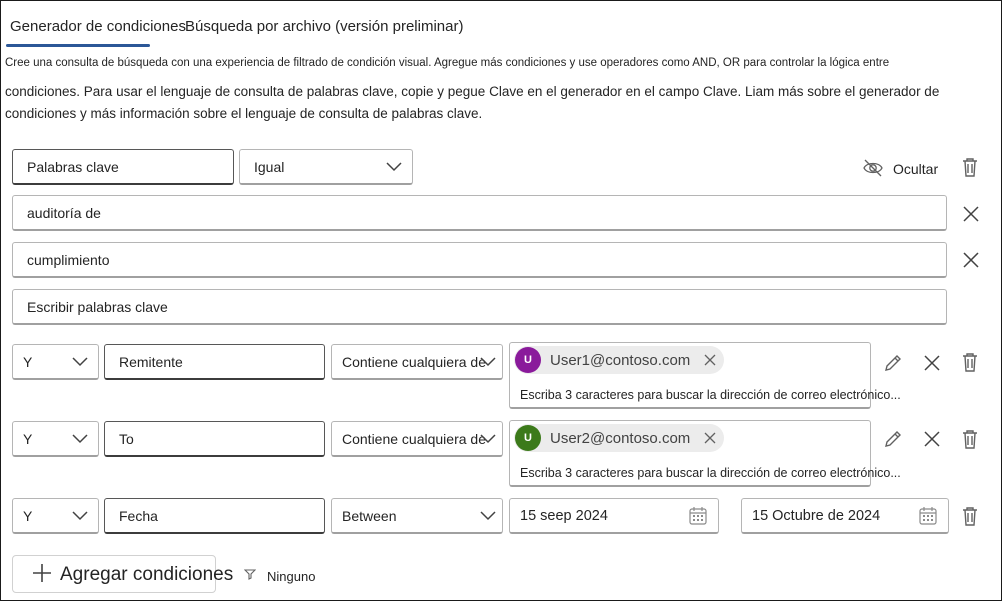  What do you see at coordinates (479, 213) in the screenshot?
I see `keyword-value-field: auditoría de` at bounding box center [479, 213].